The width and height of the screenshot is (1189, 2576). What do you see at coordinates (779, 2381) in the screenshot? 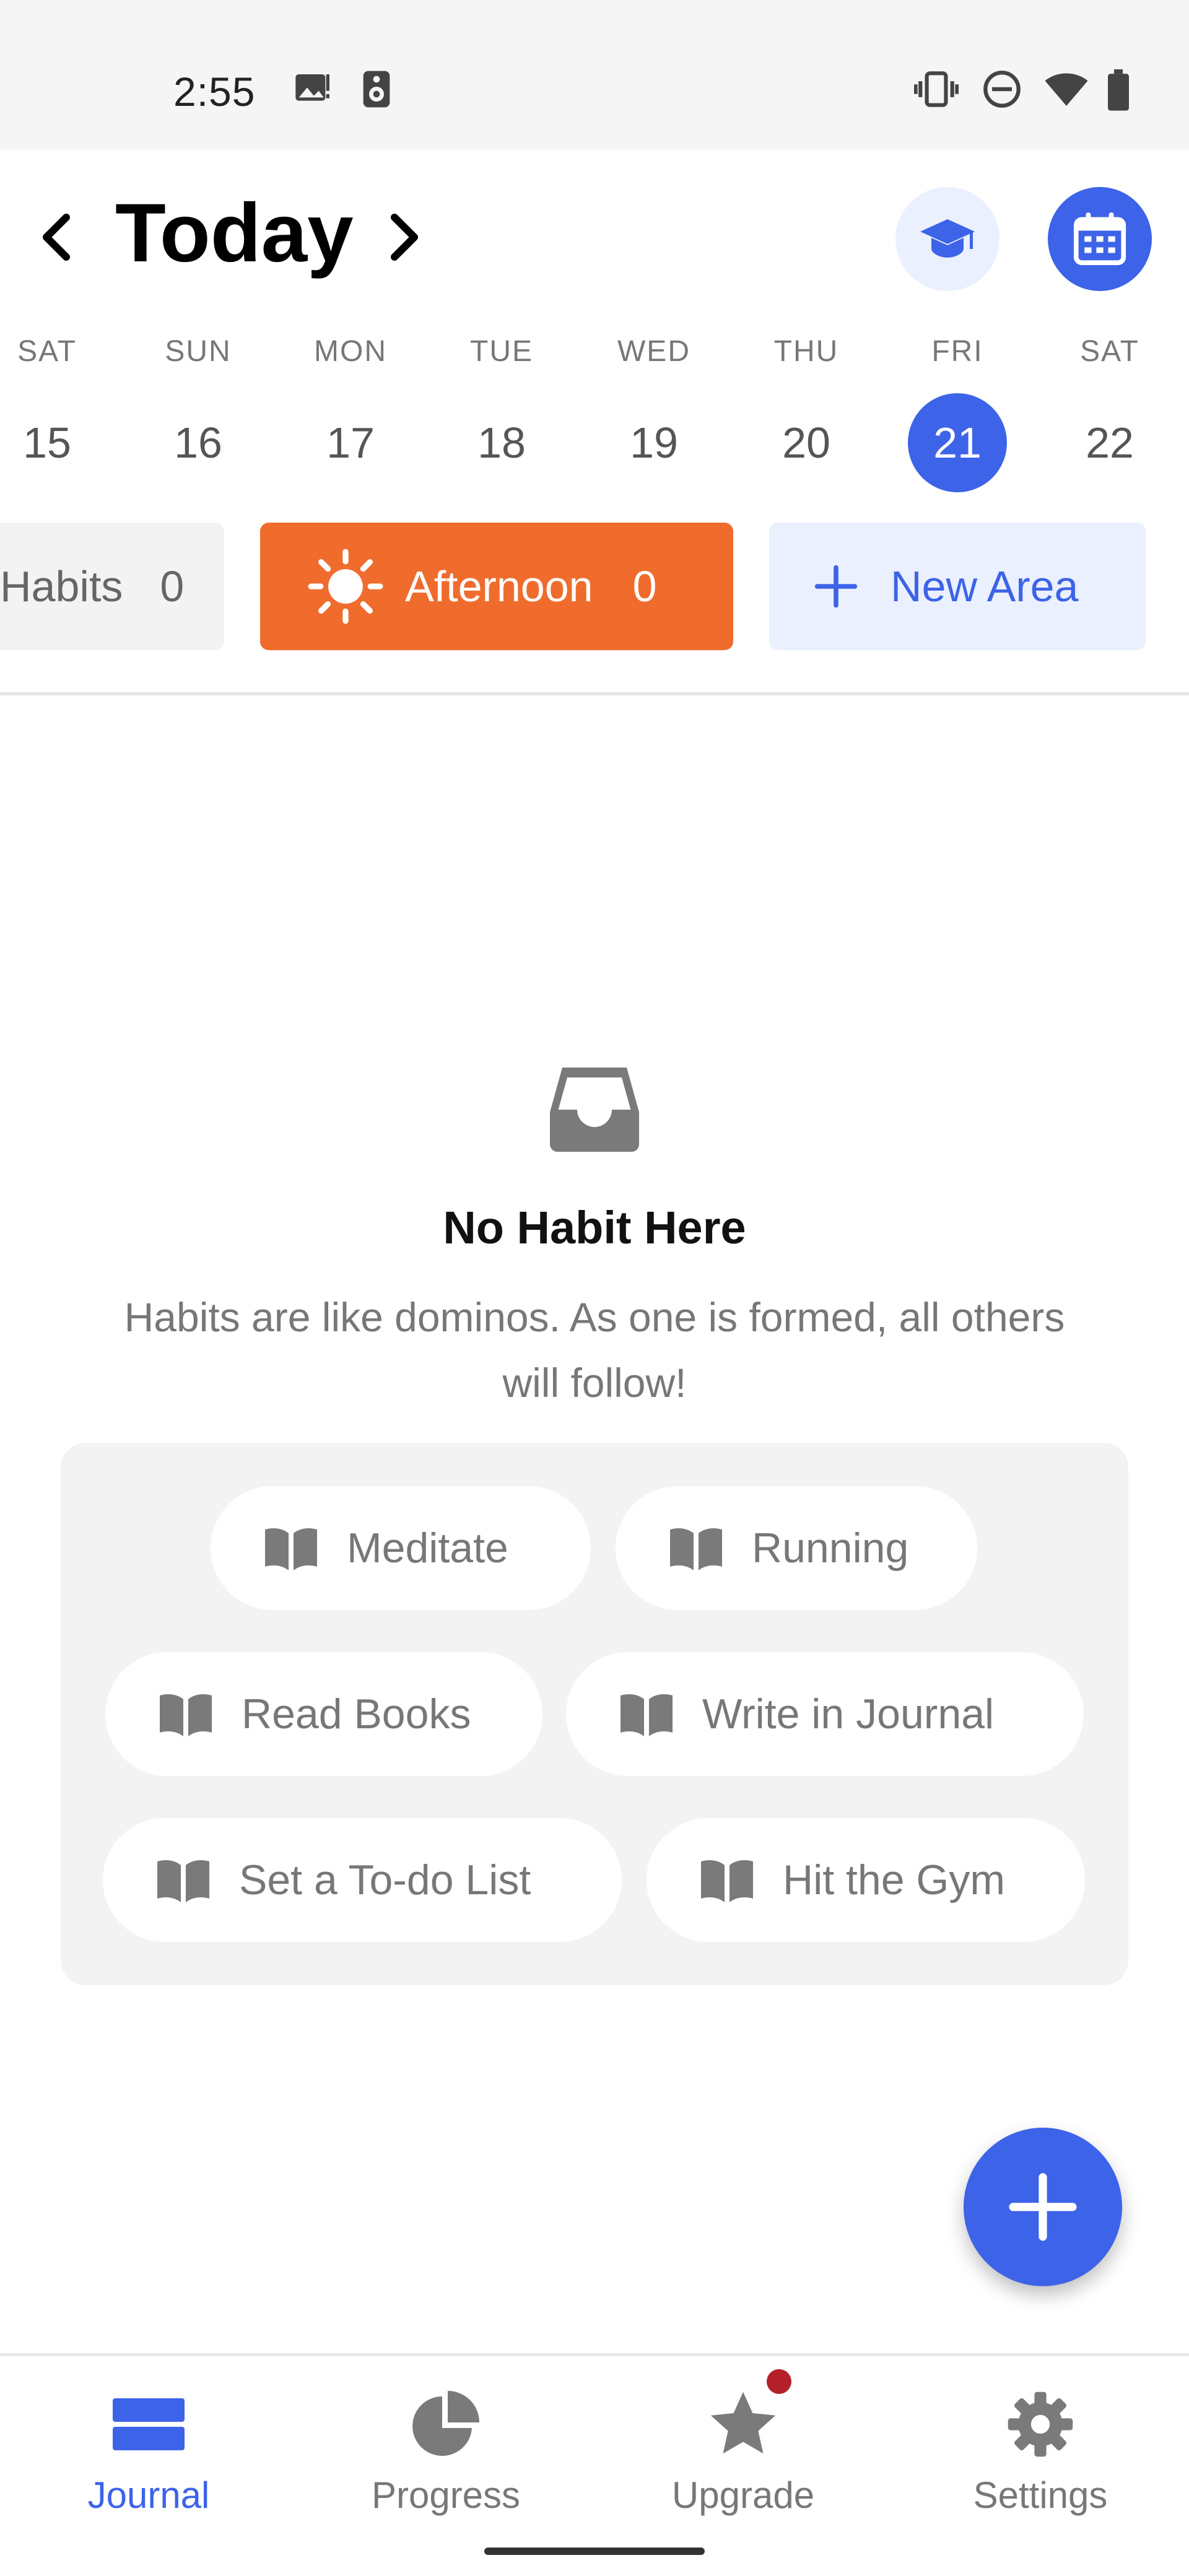
I see `upgrade-notification-badge` at bounding box center [779, 2381].